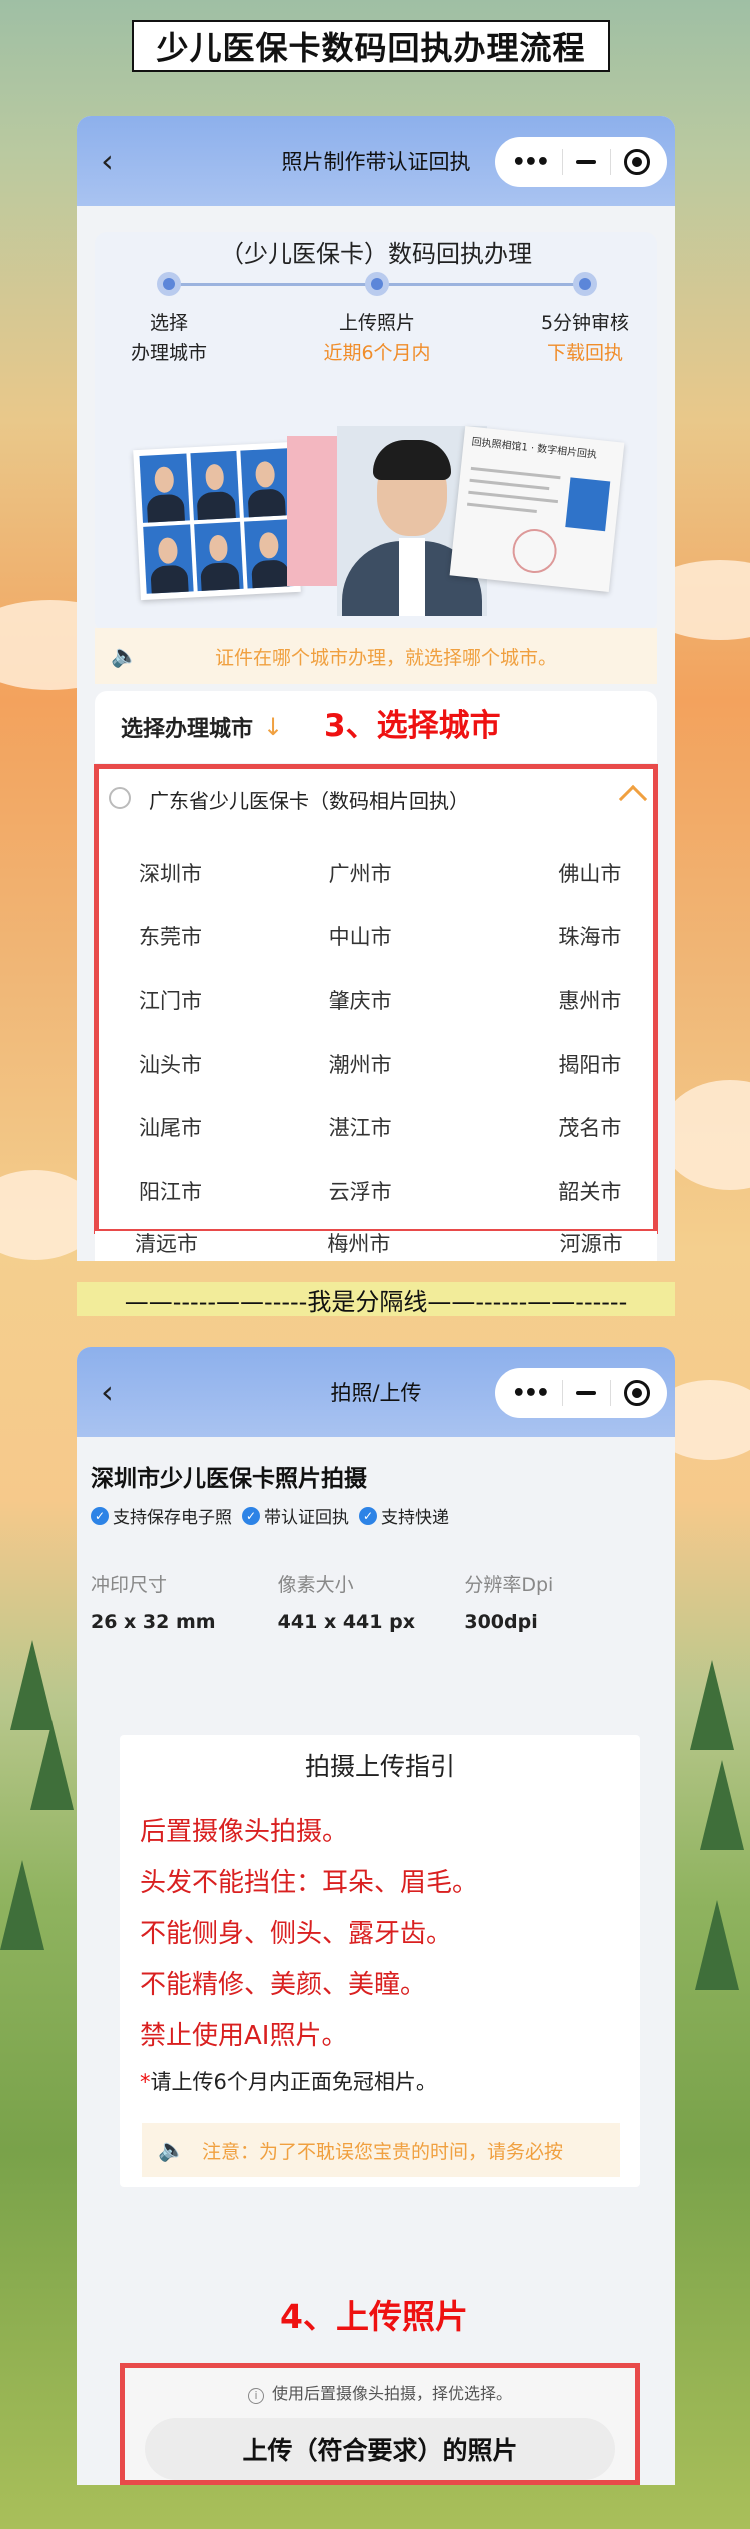  I want to click on guide-notice-text: 注意：为了不耽误您宝贵的时间，请务必按, so click(383, 2151).